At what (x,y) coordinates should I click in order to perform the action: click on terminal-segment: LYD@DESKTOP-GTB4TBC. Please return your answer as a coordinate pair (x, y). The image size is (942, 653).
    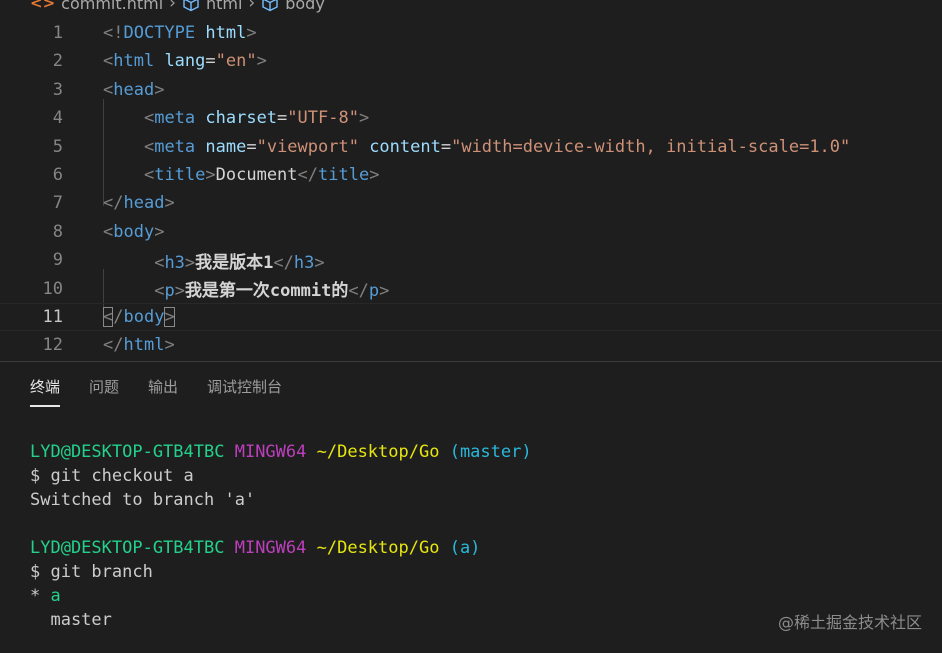
    Looking at the image, I should click on (127, 548).